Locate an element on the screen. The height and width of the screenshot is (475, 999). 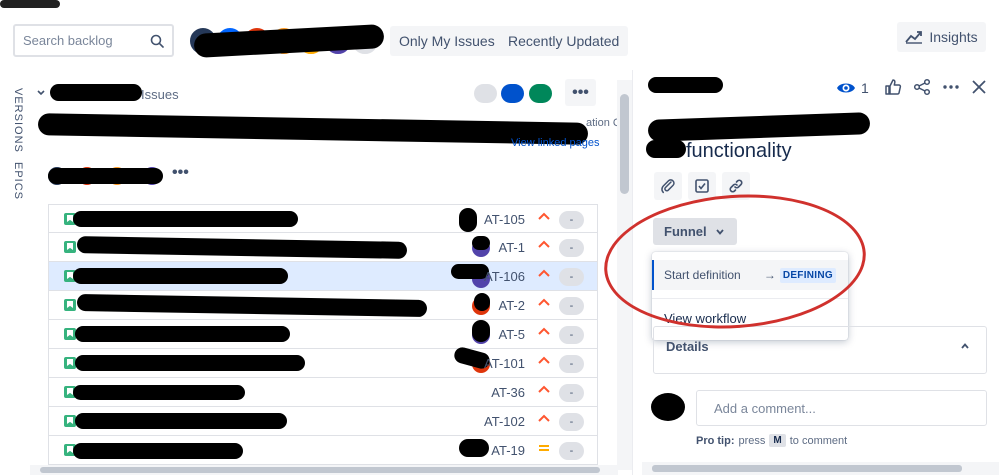
issue-key: AT-2 is located at coordinates (495, 305).